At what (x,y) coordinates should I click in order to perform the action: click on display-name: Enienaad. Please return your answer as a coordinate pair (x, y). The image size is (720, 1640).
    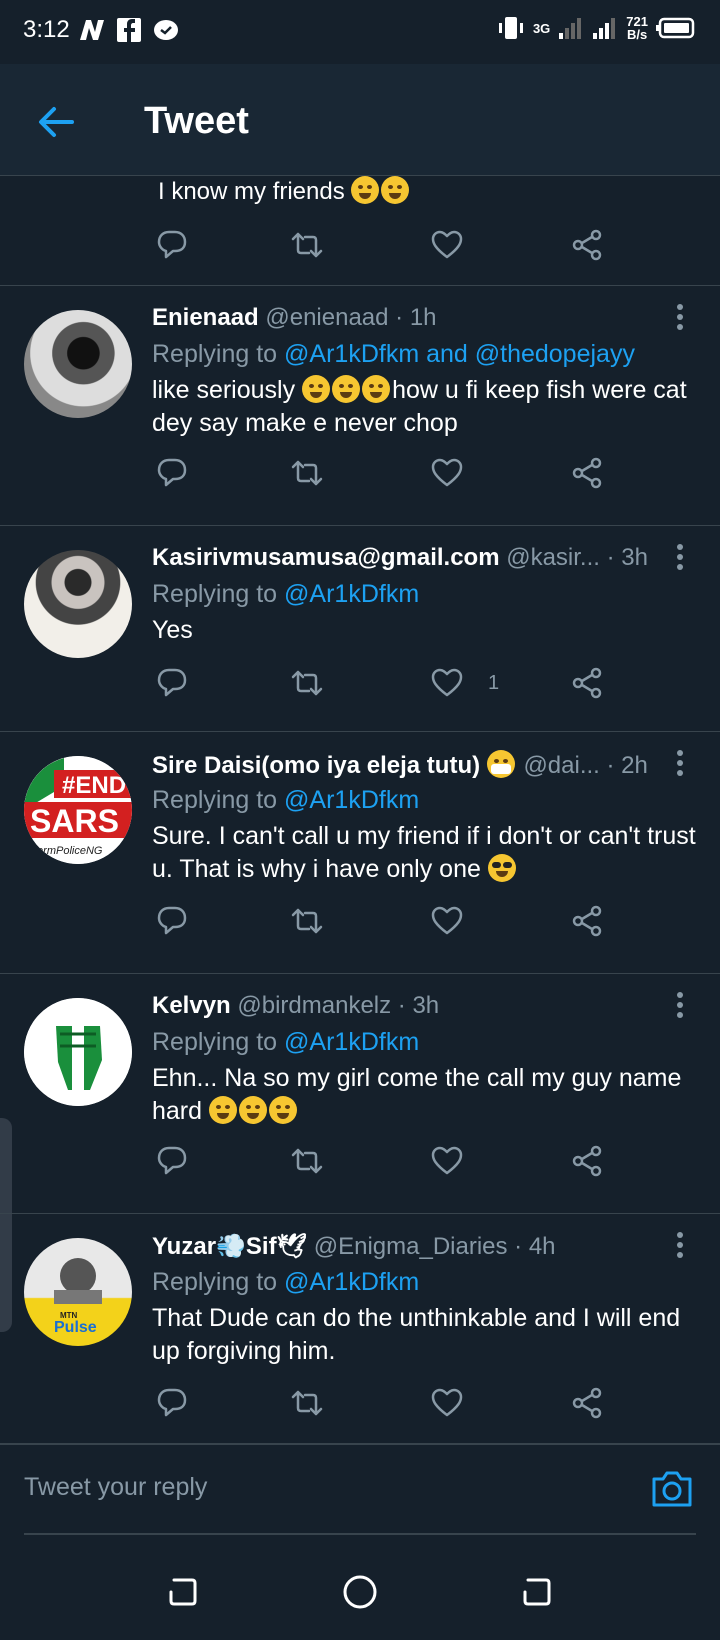
    Looking at the image, I should click on (205, 317).